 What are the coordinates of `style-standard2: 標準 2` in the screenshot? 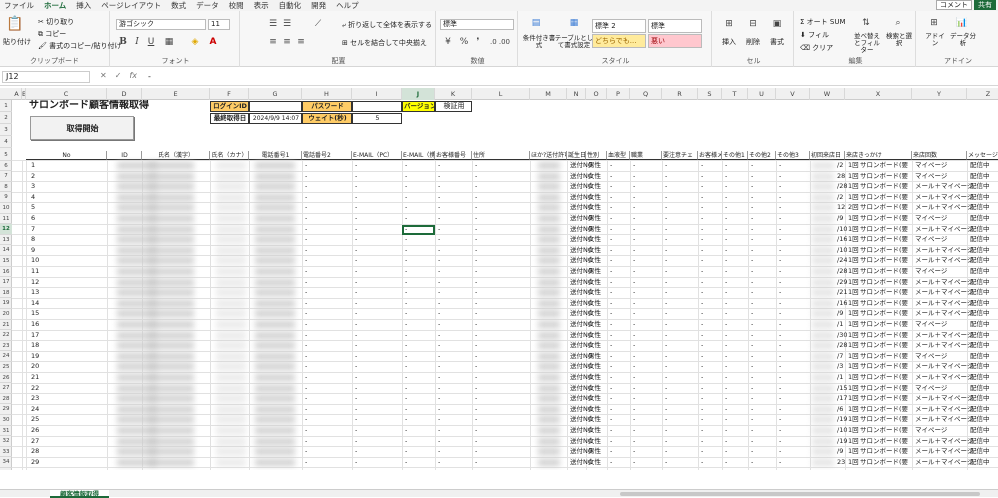 It's located at (619, 26).